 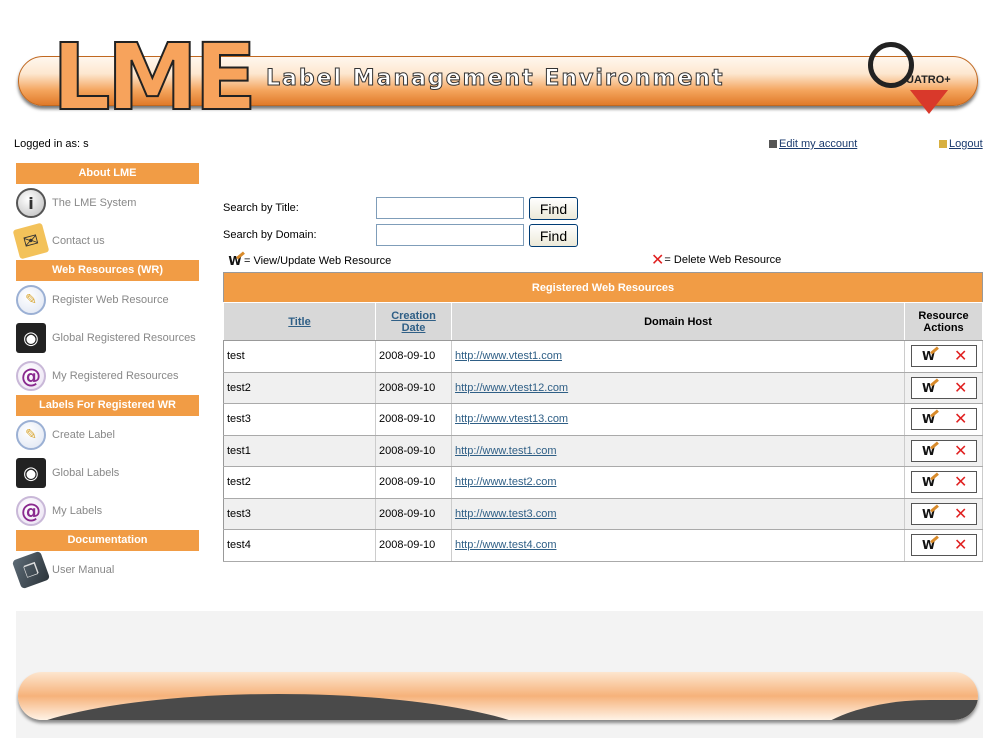 I want to click on quatro-logo: UATRO+, so click(x=911, y=80).